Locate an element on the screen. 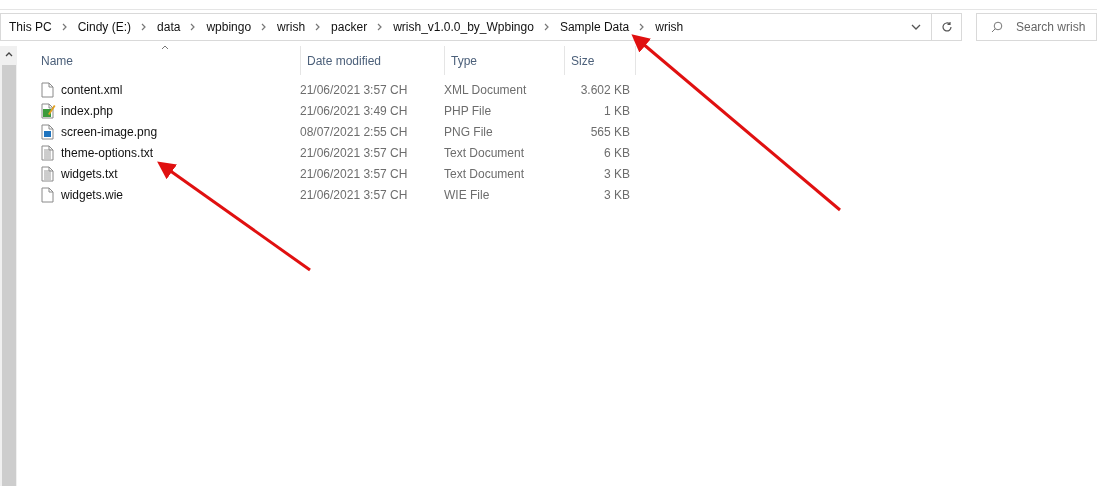  file-size: 565 KB is located at coordinates (609, 132).